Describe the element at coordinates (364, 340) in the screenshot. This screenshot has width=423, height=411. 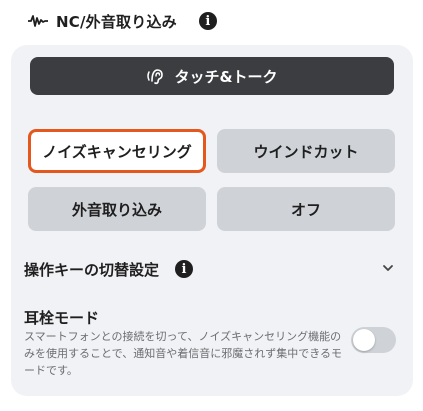
I see `toggle-knob` at that location.